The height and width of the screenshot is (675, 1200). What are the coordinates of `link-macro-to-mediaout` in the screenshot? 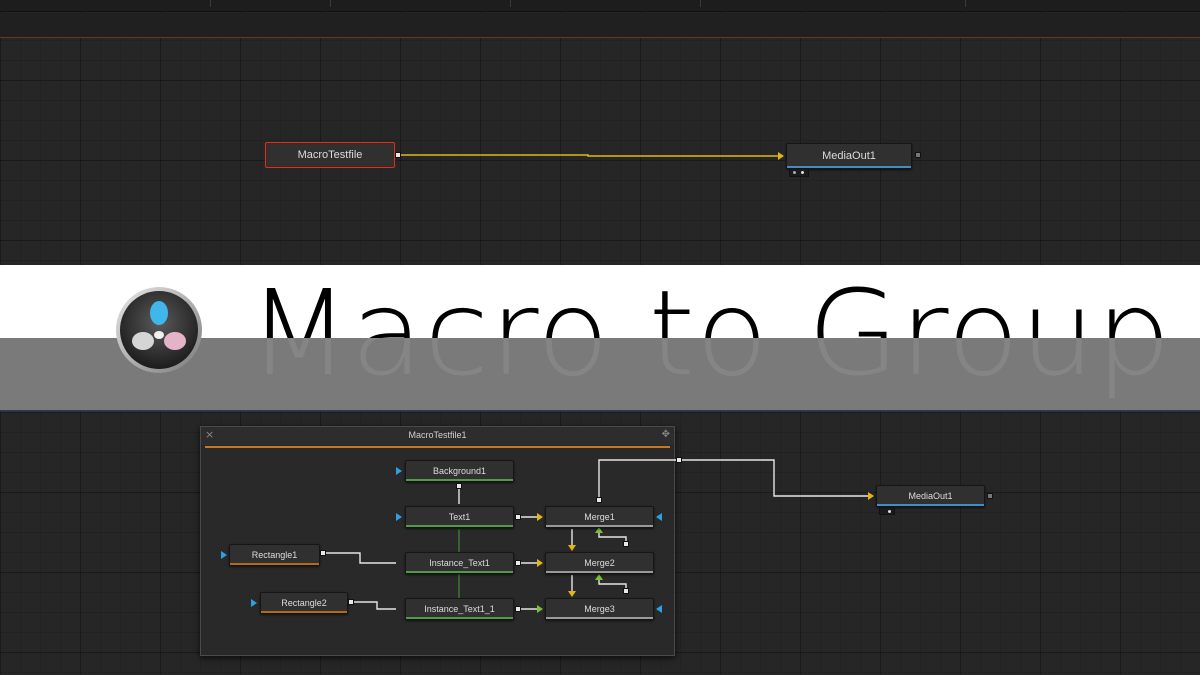 It's located at (588, 155).